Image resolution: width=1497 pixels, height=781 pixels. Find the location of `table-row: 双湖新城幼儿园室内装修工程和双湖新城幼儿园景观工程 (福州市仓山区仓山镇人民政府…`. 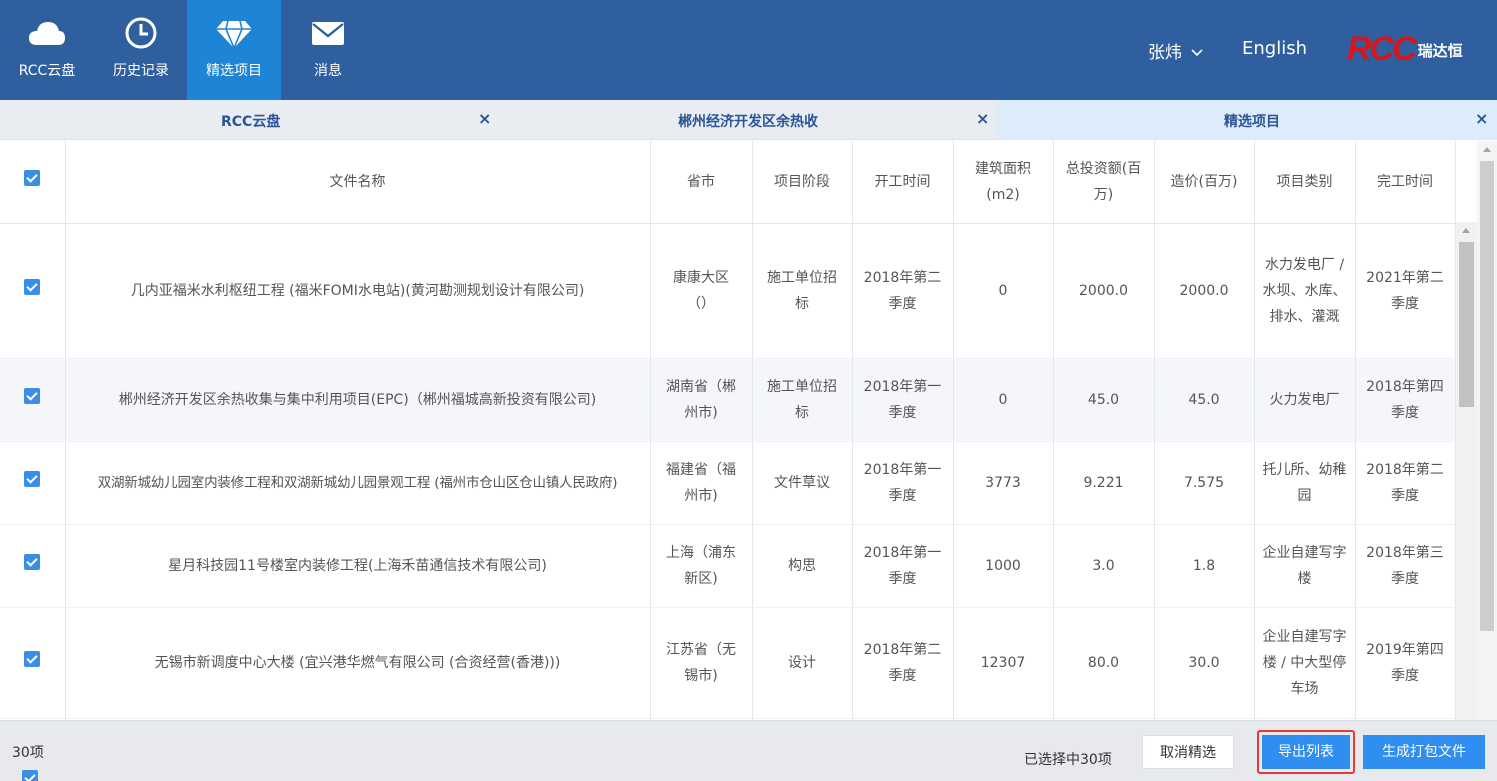

table-row: 双湖新城幼儿园室内装修工程和双湖新城幼儿园景观工程 (福州市仓山区仓山镇人民政府… is located at coordinates (728, 483).